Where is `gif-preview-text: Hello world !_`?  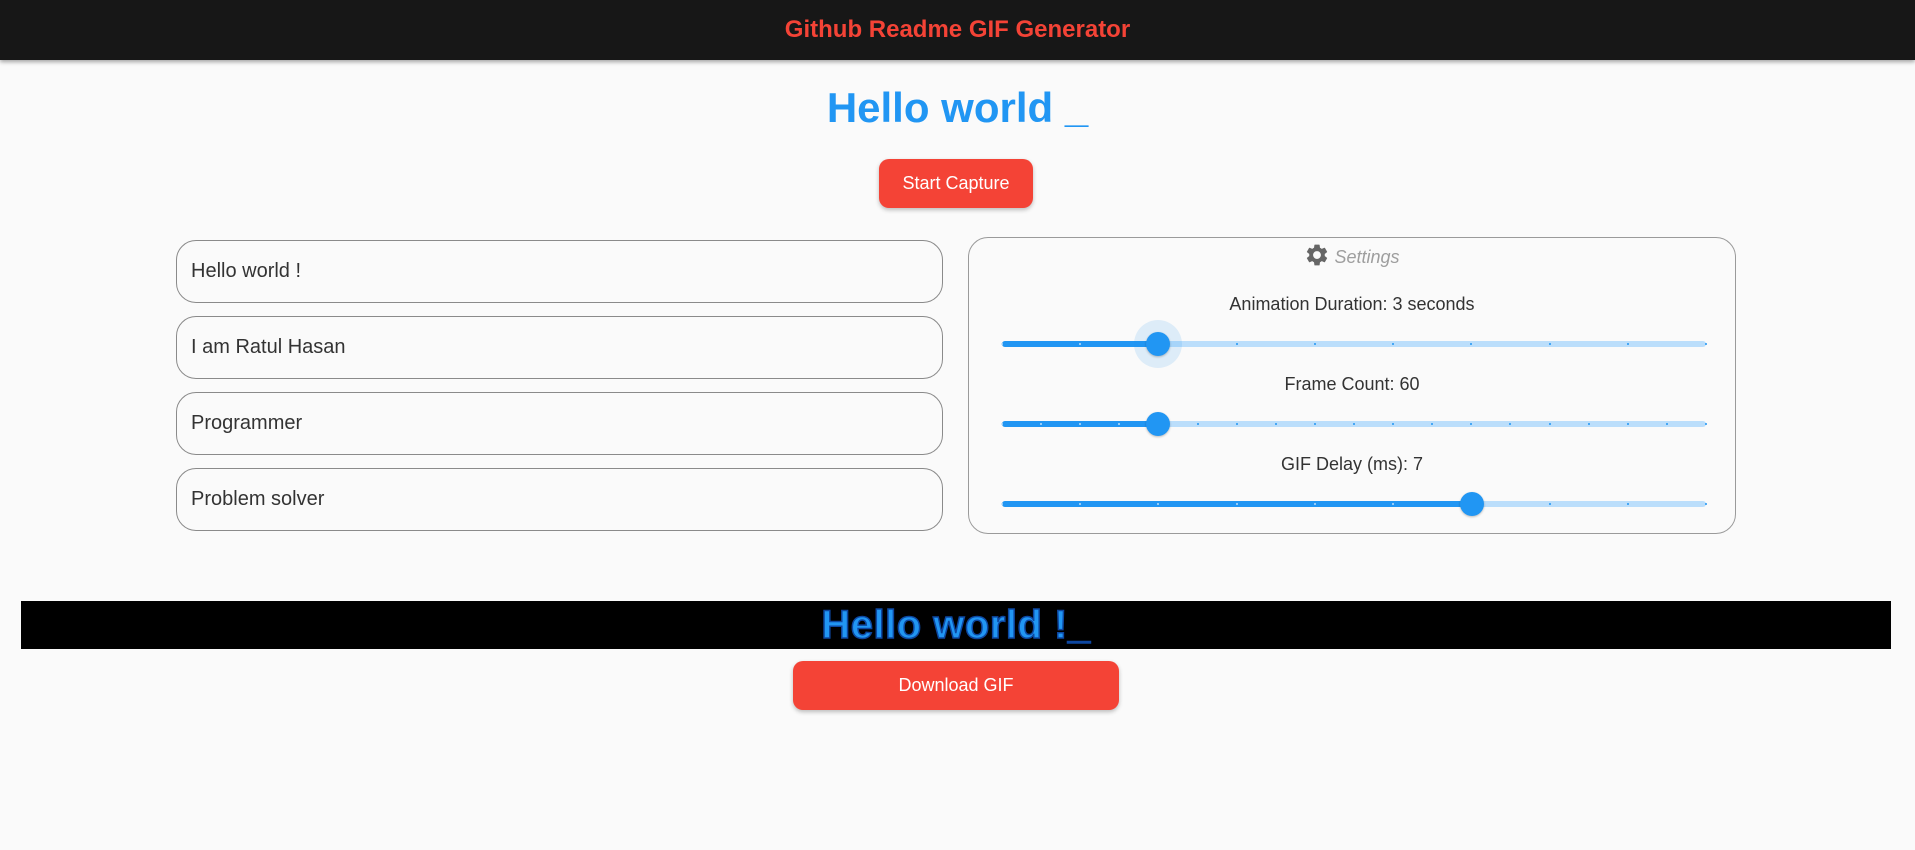 gif-preview-text: Hello world !_ is located at coordinates (956, 625).